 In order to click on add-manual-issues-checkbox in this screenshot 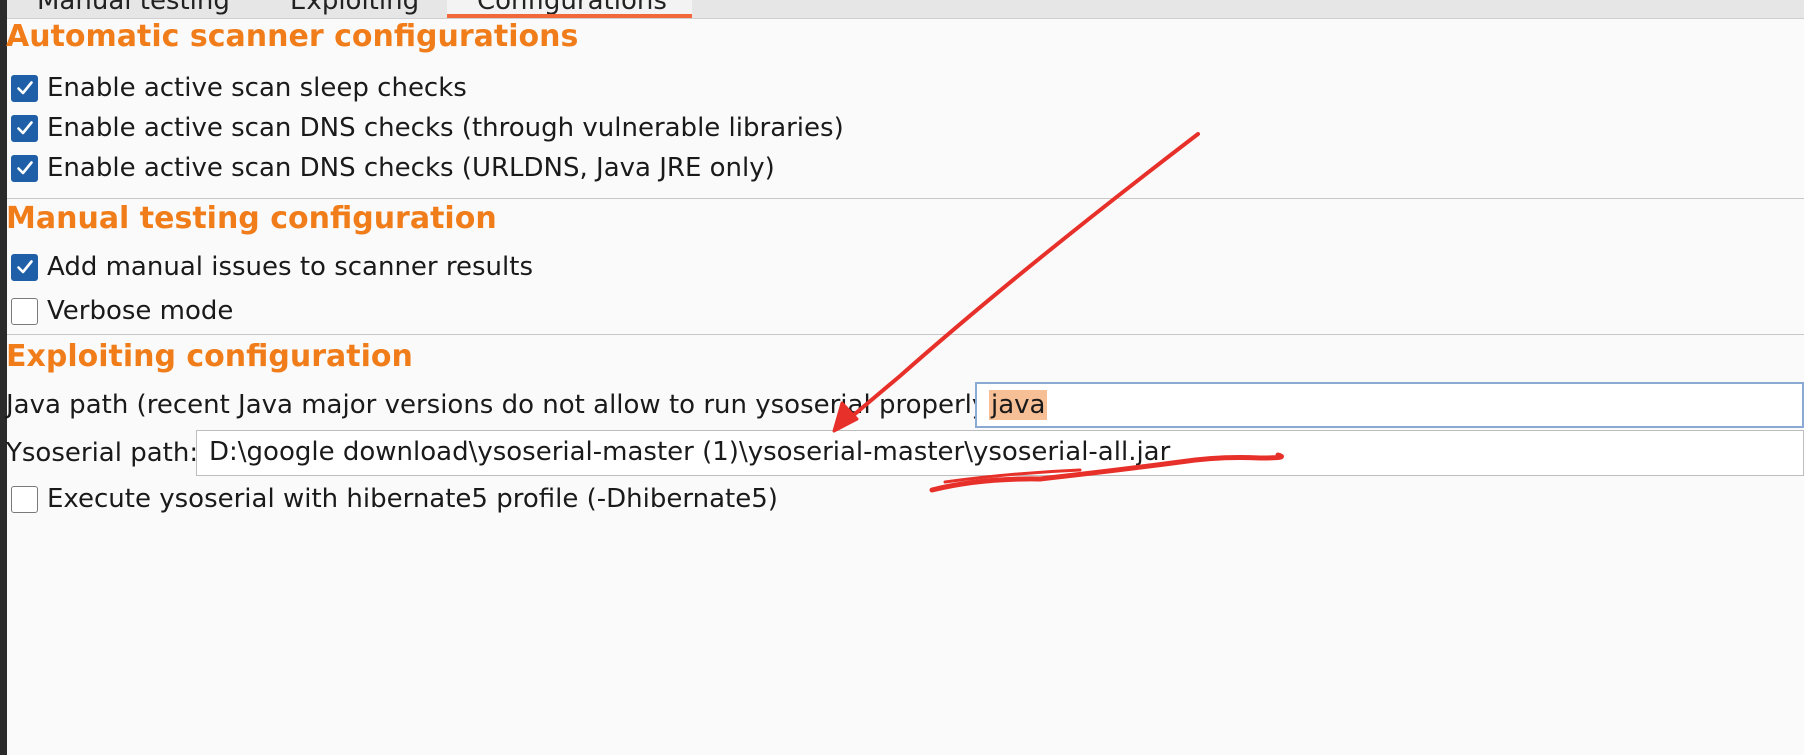, I will do `click(24, 267)`.